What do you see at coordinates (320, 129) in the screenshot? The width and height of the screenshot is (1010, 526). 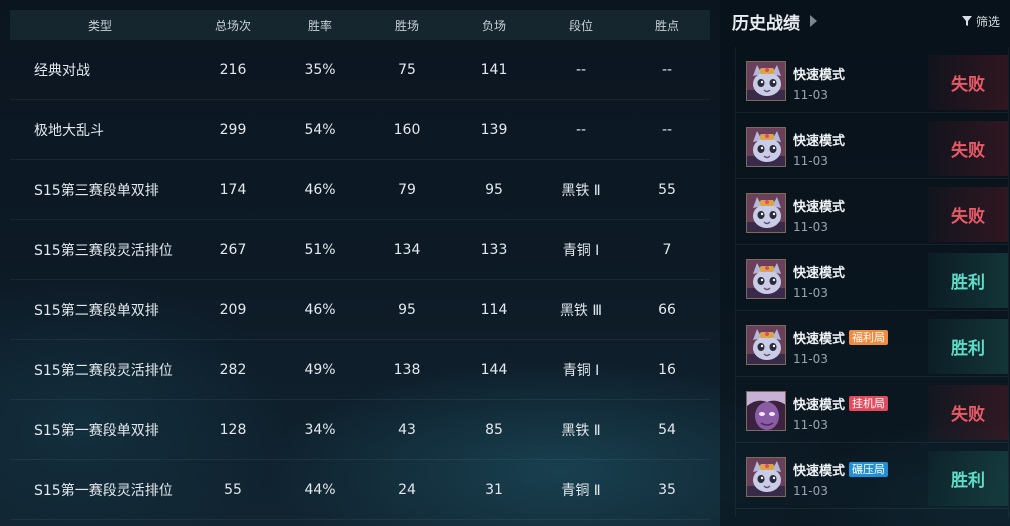 I see `cell-winrate: 54%` at bounding box center [320, 129].